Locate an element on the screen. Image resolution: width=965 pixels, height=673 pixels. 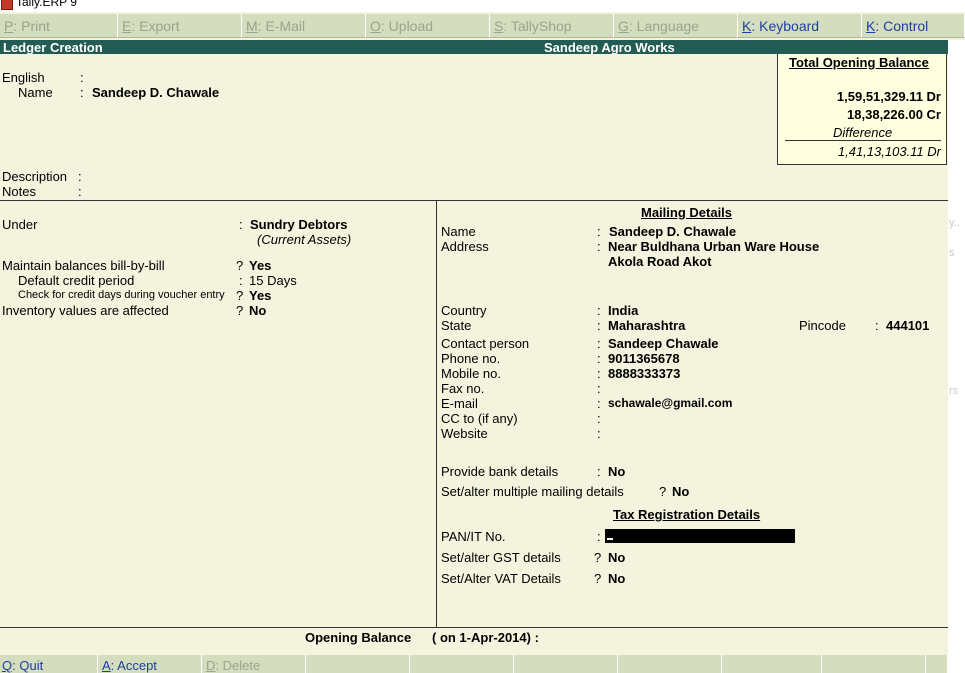
quit-hotkey: Q is located at coordinates (7, 665).